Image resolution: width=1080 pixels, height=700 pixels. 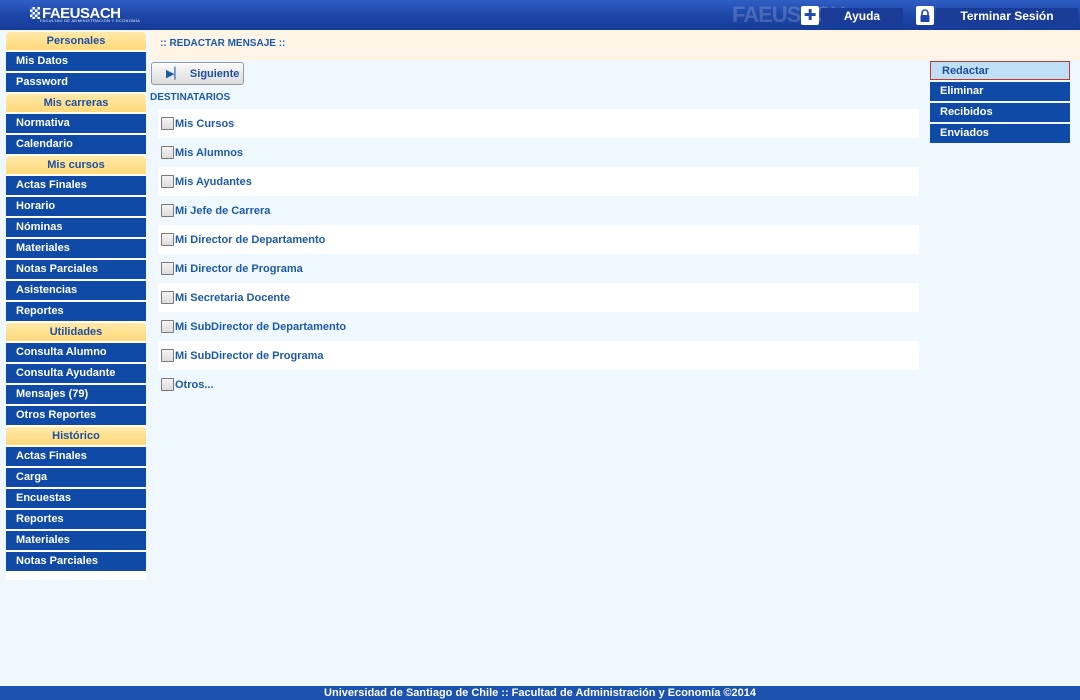 What do you see at coordinates (190, 97) in the screenshot?
I see `recipients-heading: DESTINATARIOS` at bounding box center [190, 97].